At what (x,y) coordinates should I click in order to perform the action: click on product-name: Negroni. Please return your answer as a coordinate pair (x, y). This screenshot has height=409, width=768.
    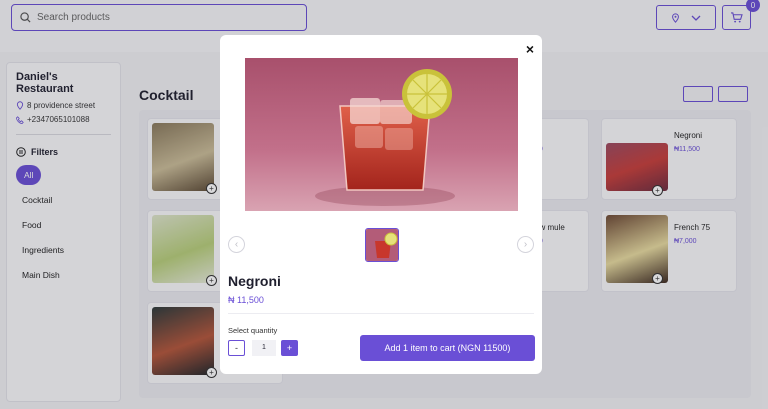
    Looking at the image, I should click on (254, 281).